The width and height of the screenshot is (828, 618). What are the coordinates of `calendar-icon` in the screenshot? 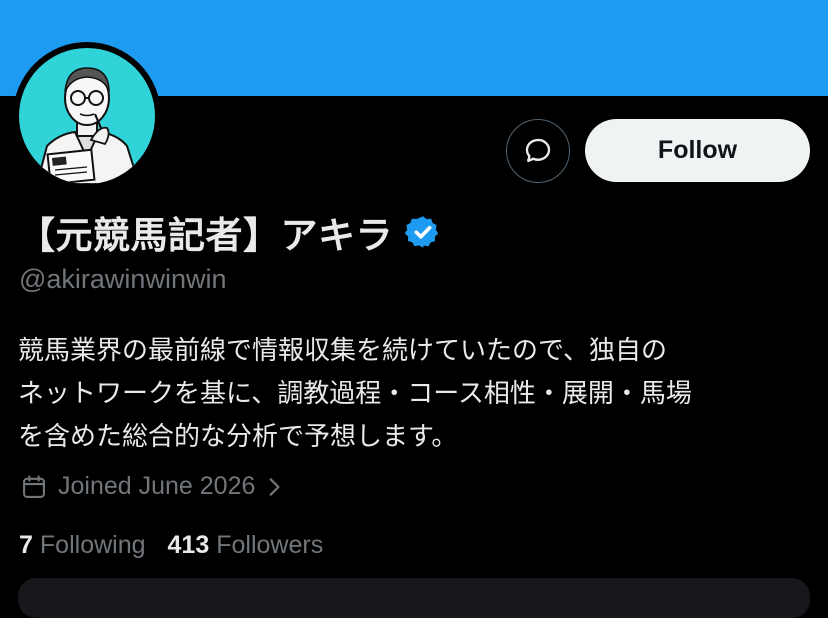 It's located at (34, 487).